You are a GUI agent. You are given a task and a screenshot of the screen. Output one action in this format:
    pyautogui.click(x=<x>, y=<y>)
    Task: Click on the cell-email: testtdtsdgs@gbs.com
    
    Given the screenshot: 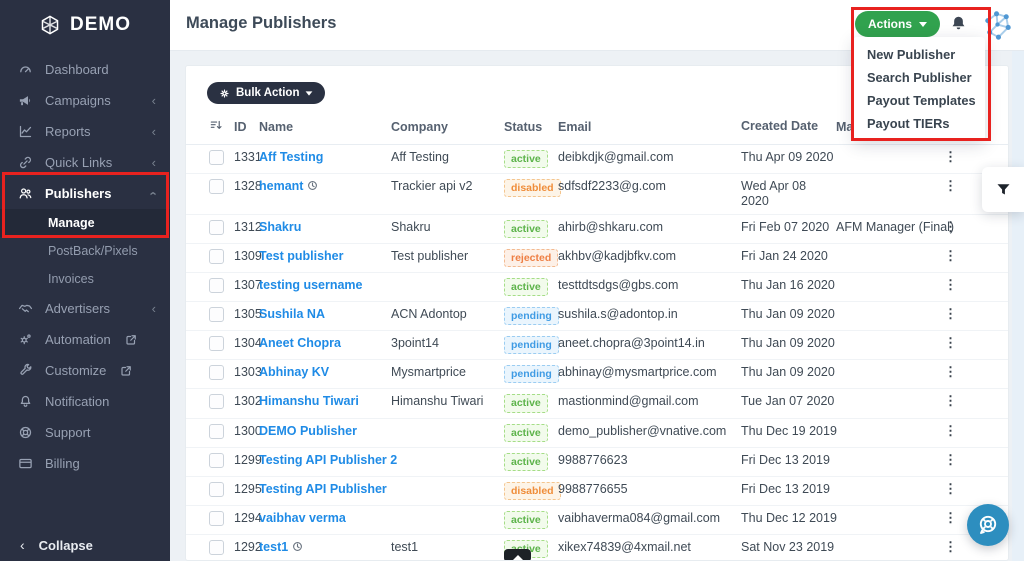 What is the action you would take?
    pyautogui.click(x=618, y=285)
    